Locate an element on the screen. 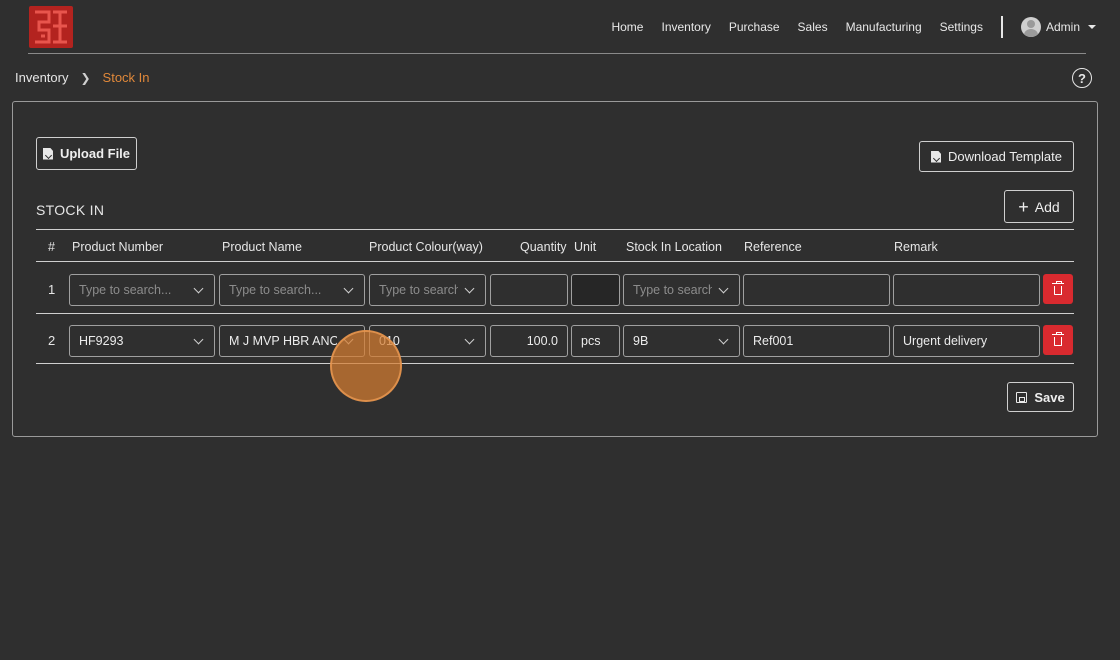 This screenshot has height=660, width=1120. row-divider is located at coordinates (555, 313).